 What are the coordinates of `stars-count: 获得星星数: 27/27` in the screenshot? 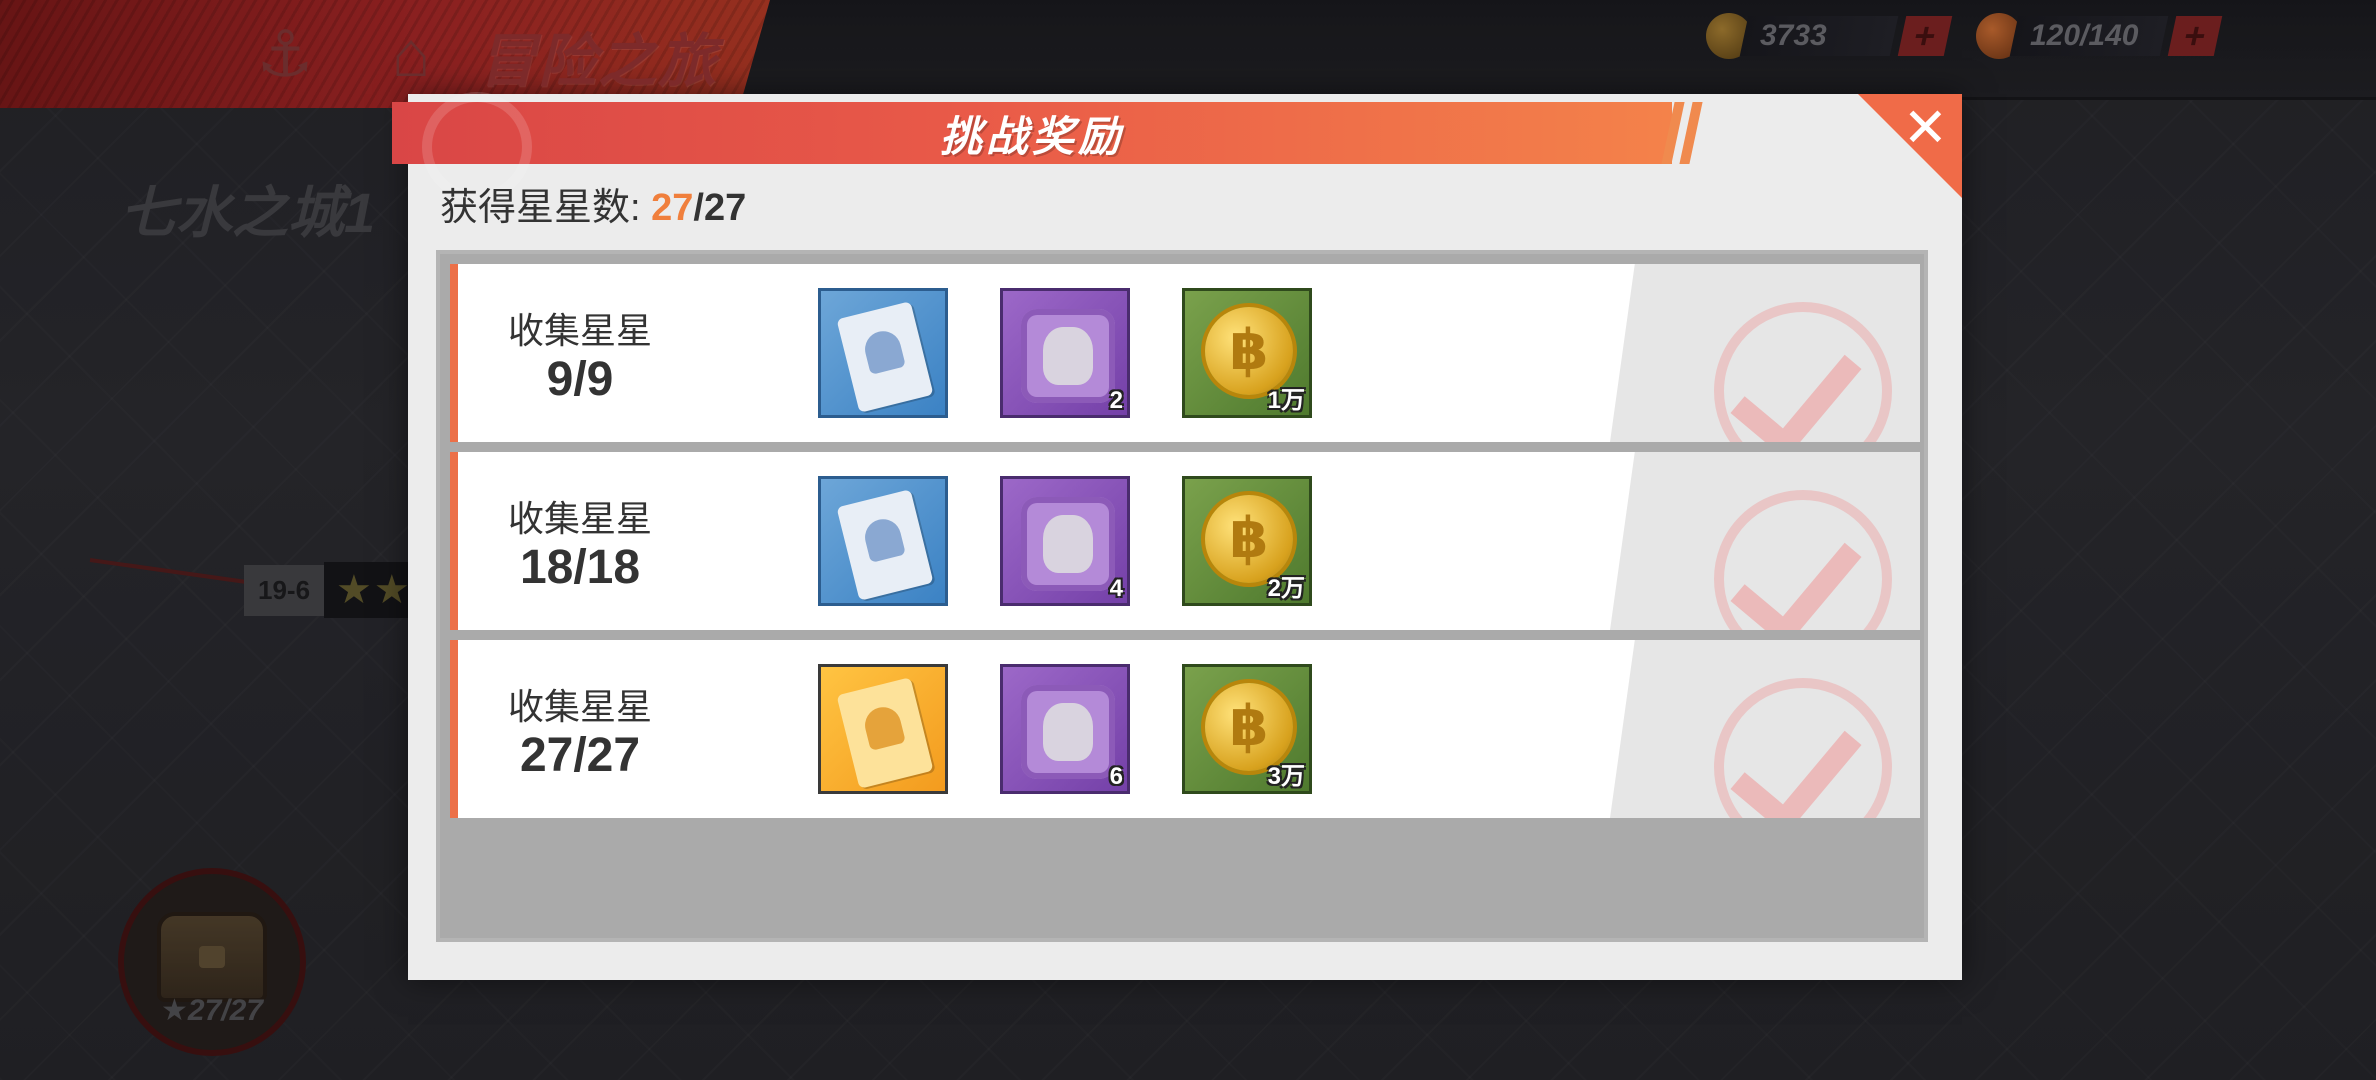 It's located at (593, 203).